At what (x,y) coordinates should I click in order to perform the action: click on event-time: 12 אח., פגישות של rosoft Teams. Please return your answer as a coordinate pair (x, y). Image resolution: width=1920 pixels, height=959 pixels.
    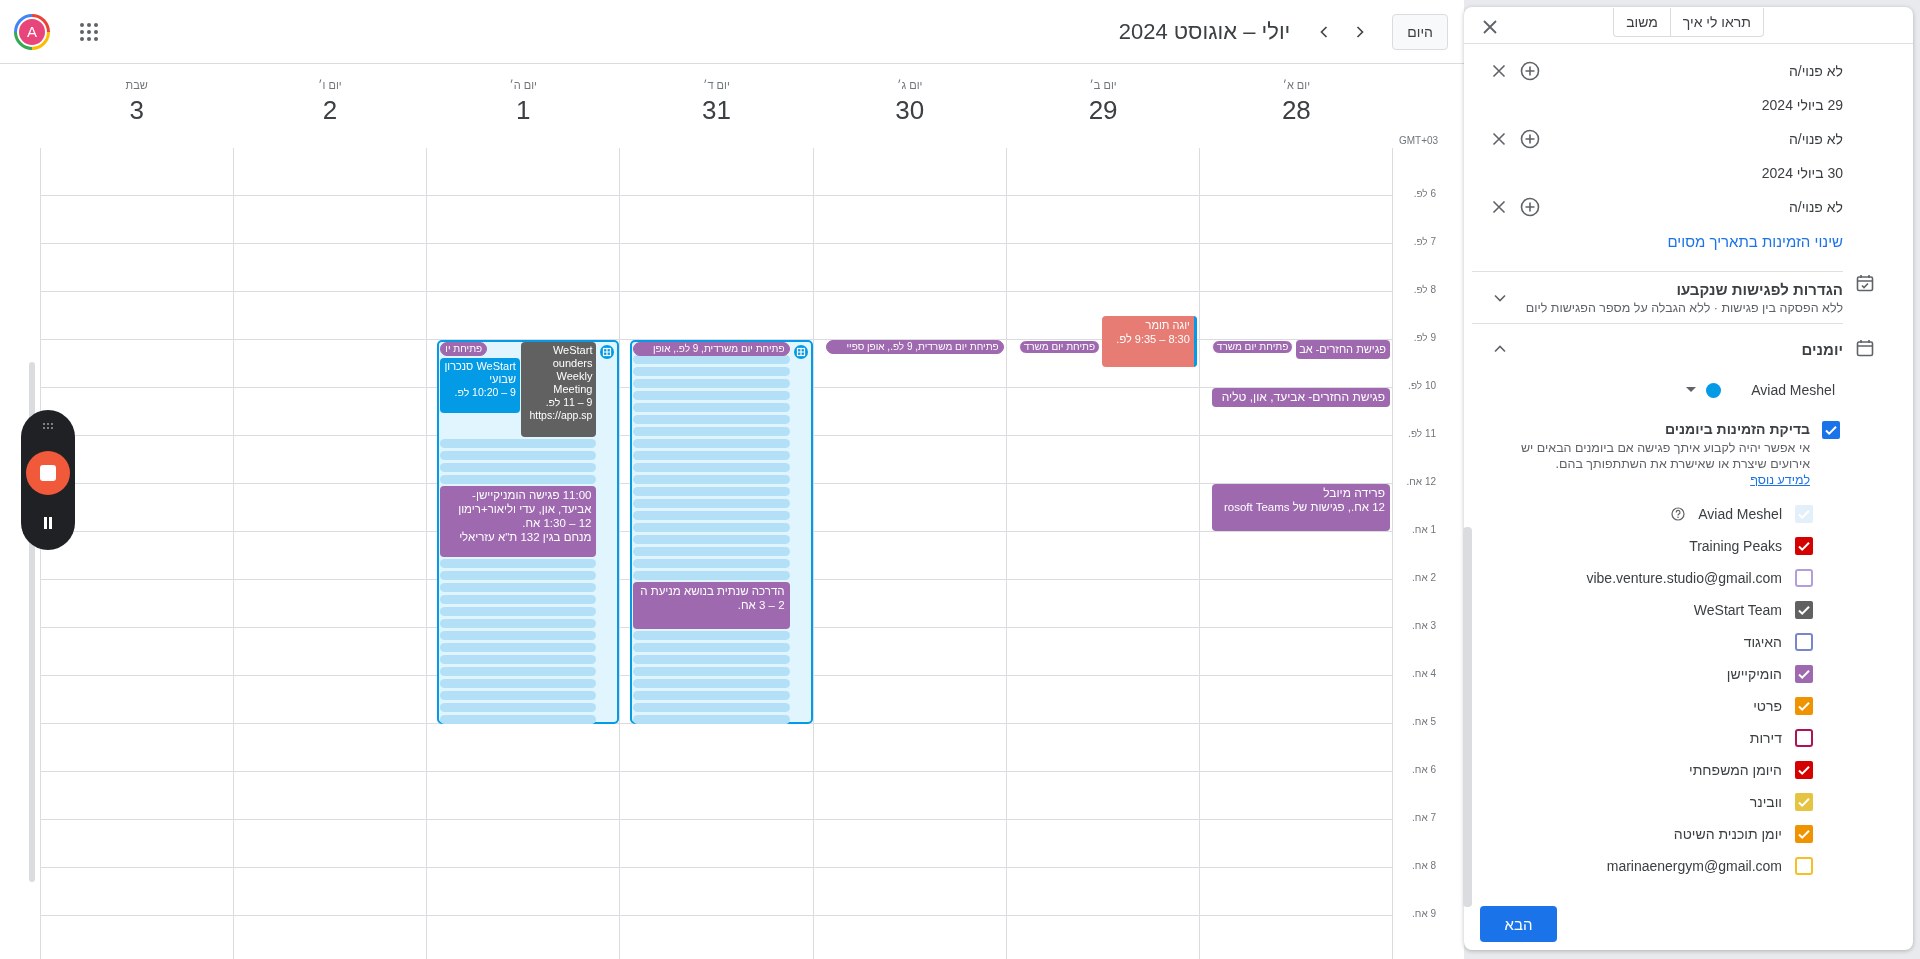
    Looking at the image, I should click on (1304, 507).